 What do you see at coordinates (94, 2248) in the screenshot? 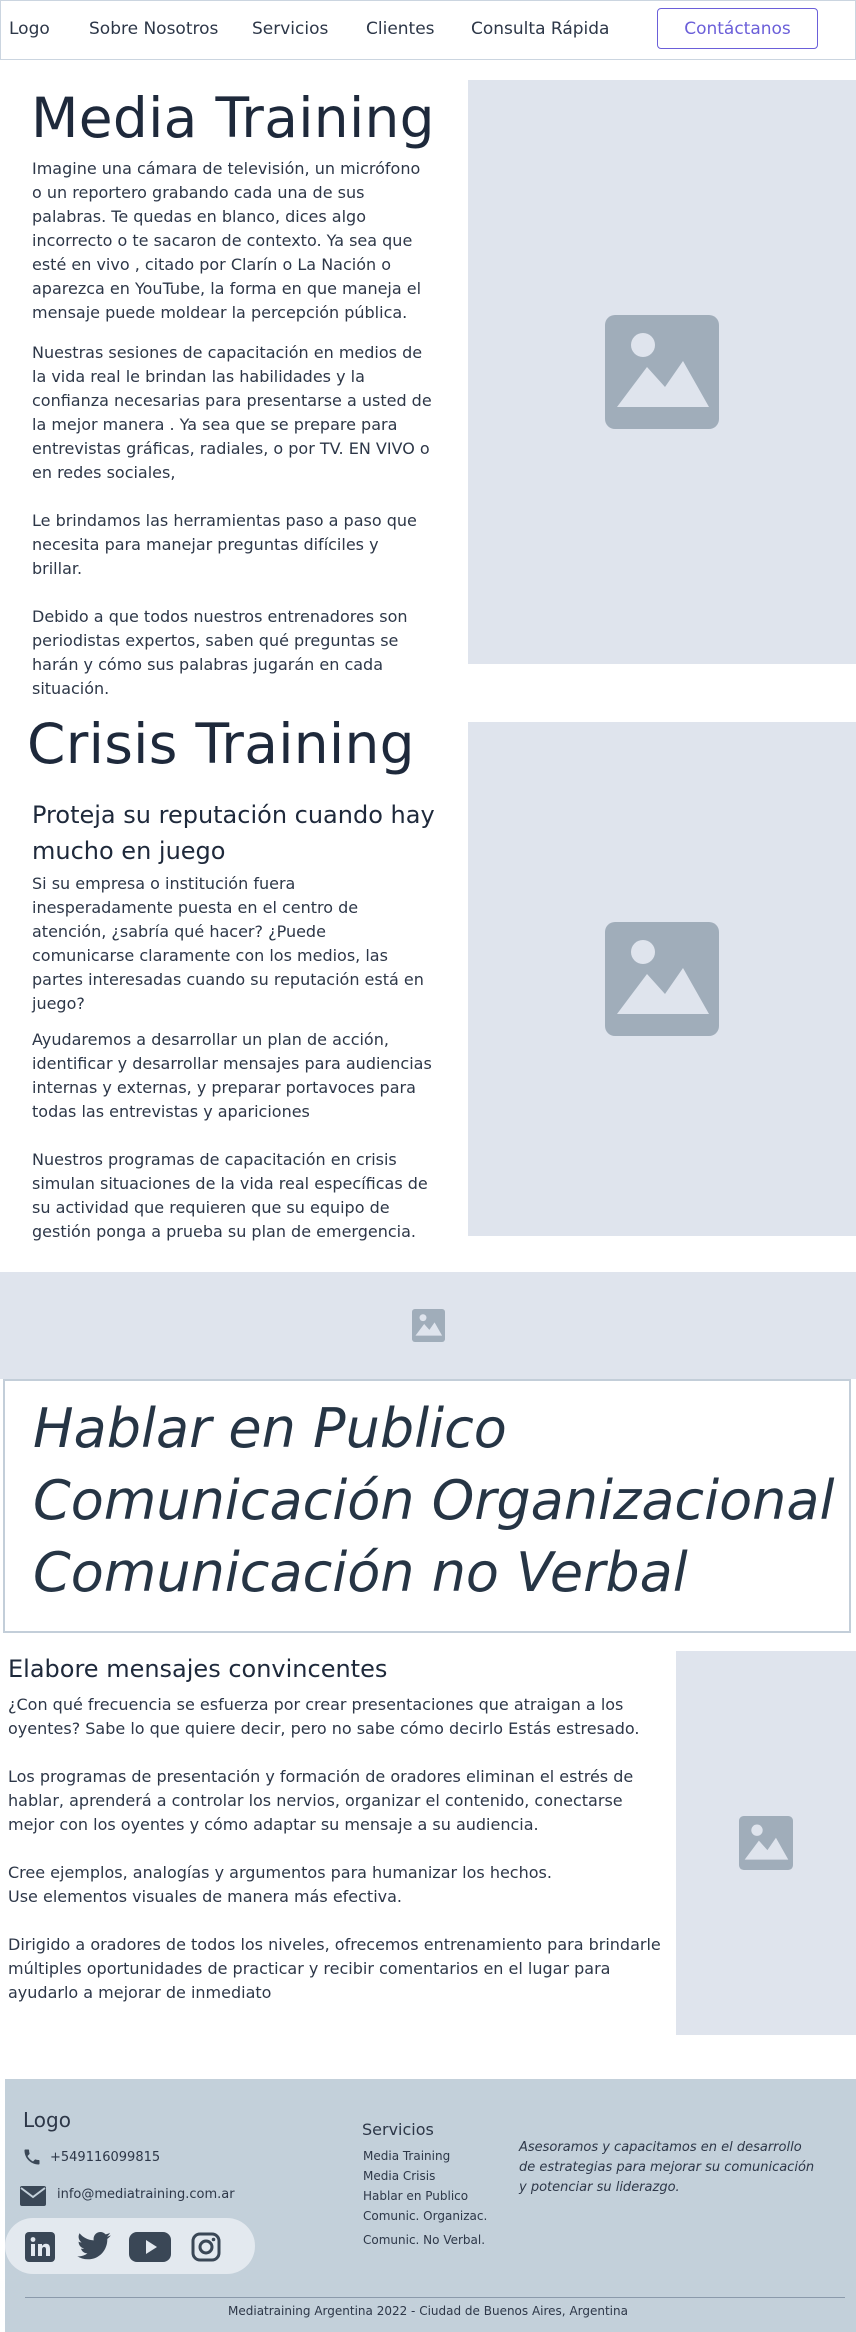
I see `twitter-icon` at bounding box center [94, 2248].